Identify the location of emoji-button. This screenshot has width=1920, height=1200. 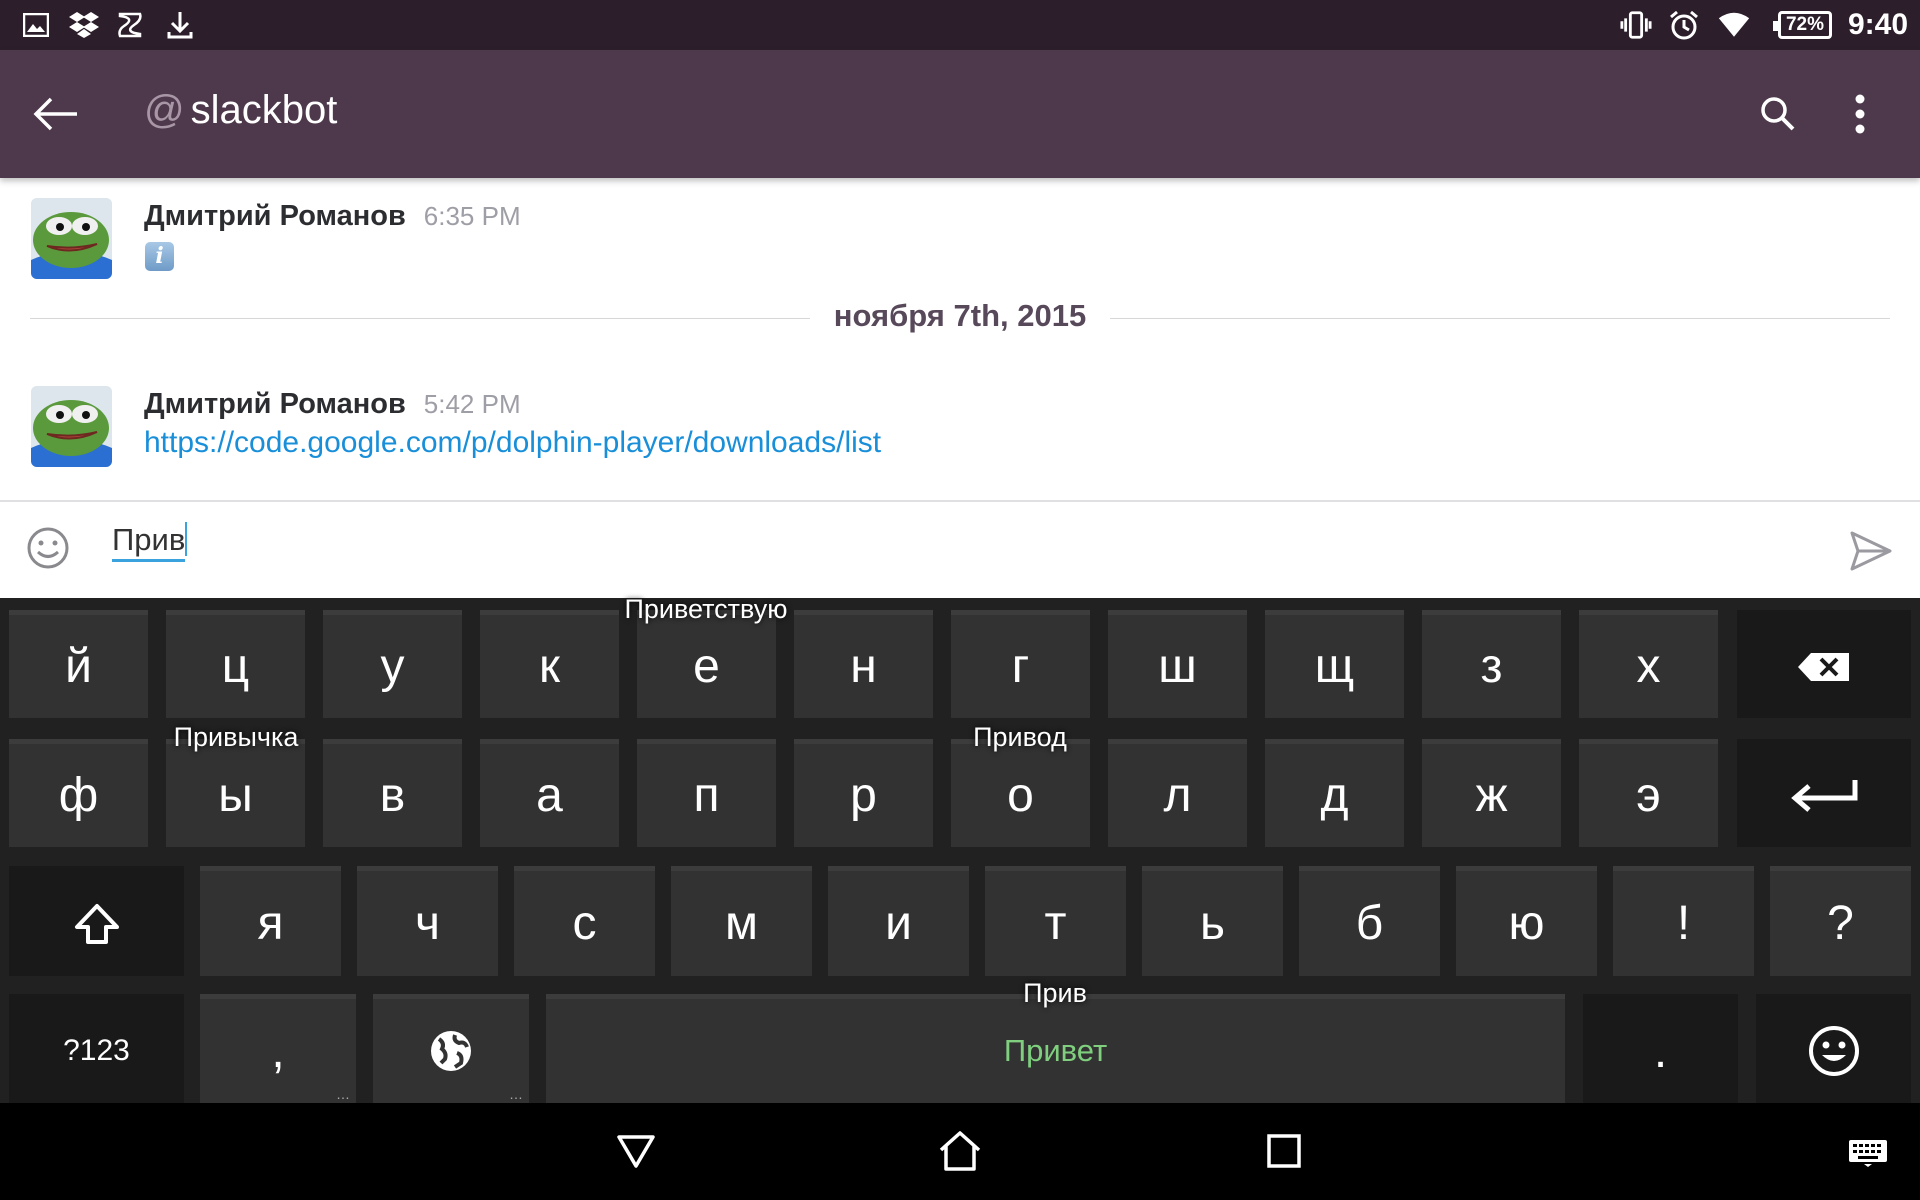
(48, 548).